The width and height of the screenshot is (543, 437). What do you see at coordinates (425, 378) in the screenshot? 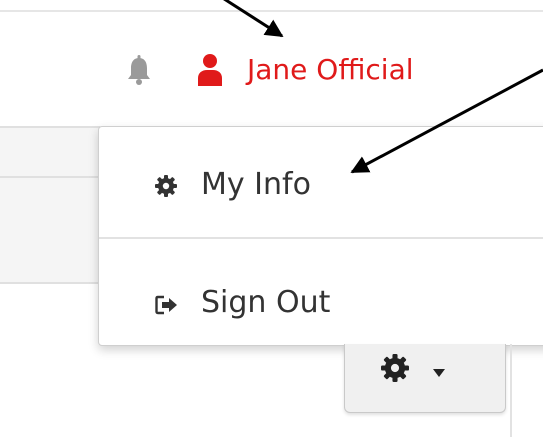
I see `settings-dropdown-button` at bounding box center [425, 378].